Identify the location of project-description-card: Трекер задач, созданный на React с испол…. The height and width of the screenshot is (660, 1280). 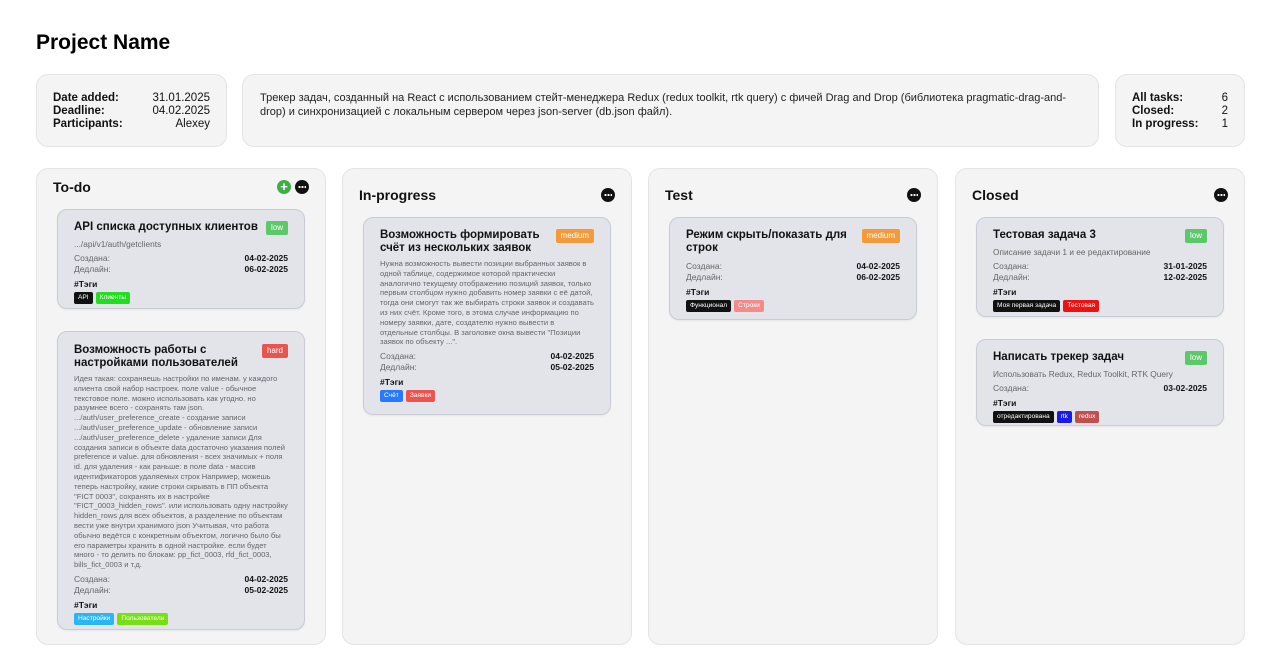
(670, 110).